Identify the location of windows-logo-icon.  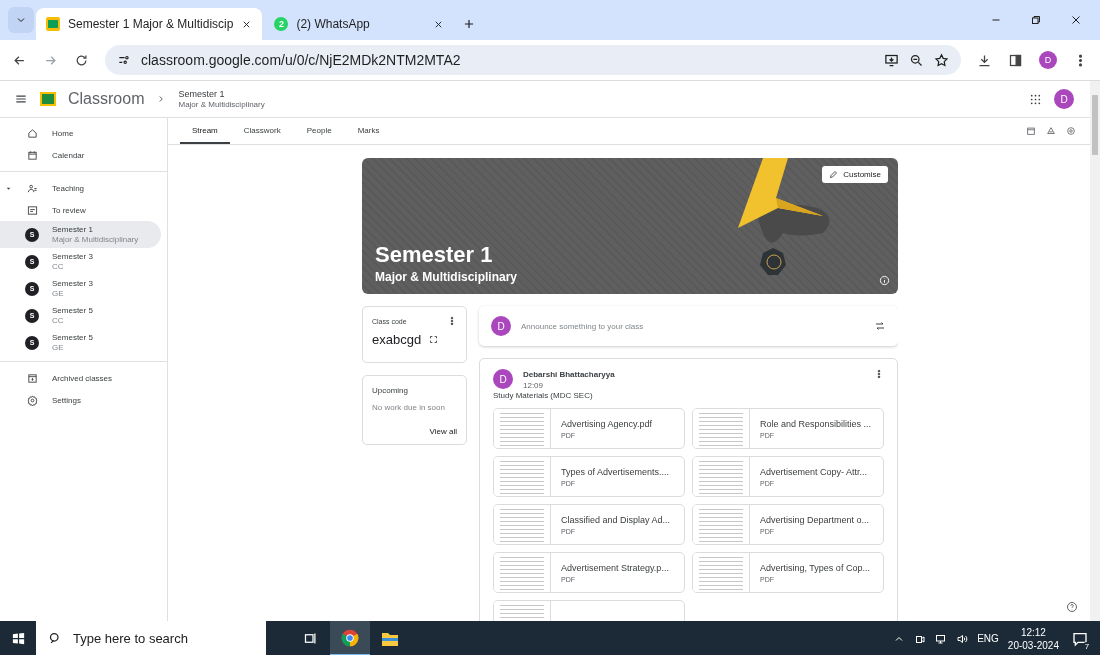
(18, 638).